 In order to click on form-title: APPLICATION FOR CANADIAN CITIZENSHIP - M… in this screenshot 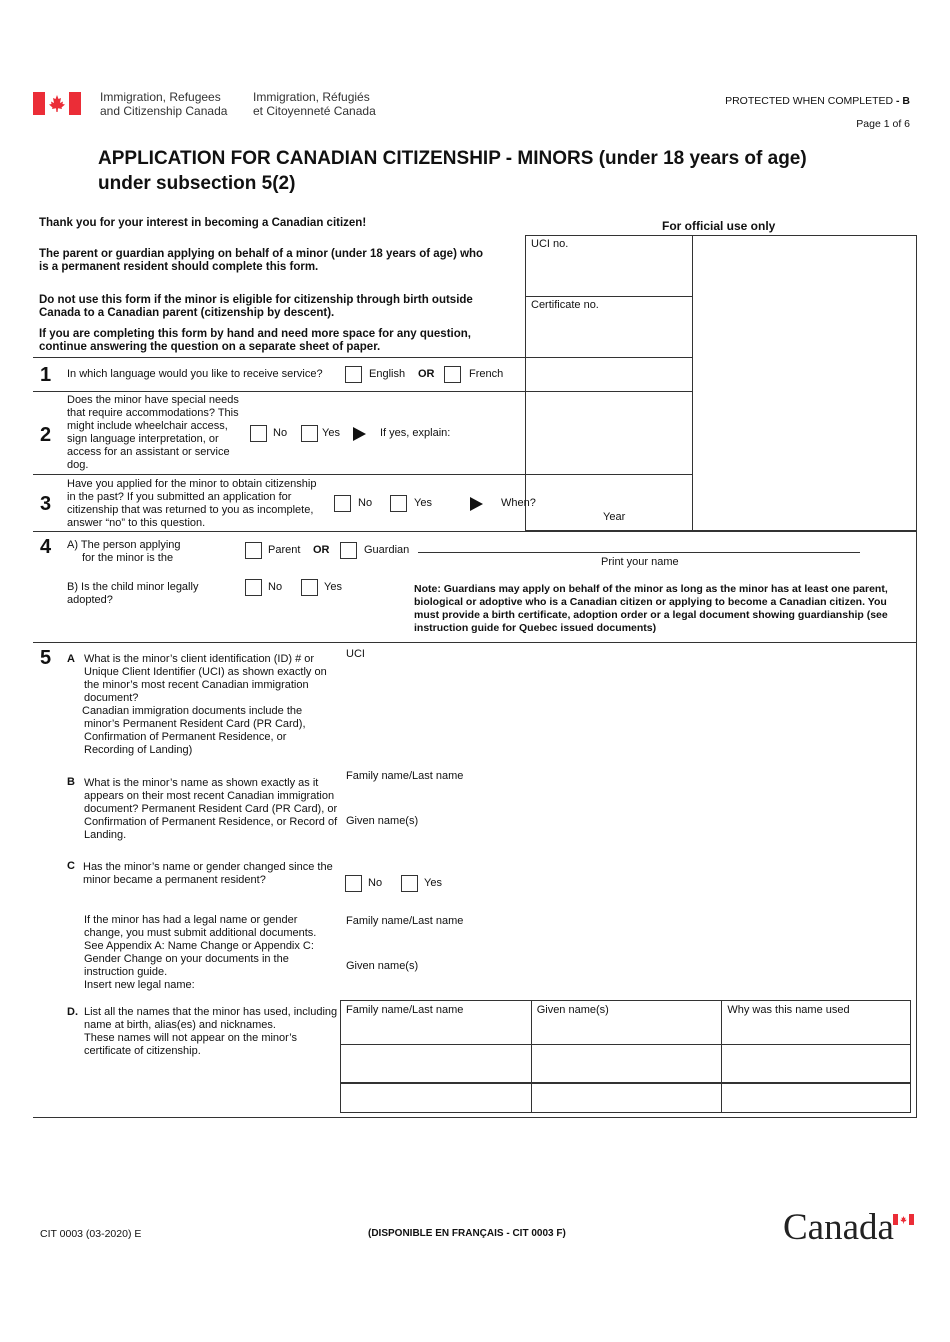, I will do `click(452, 171)`.